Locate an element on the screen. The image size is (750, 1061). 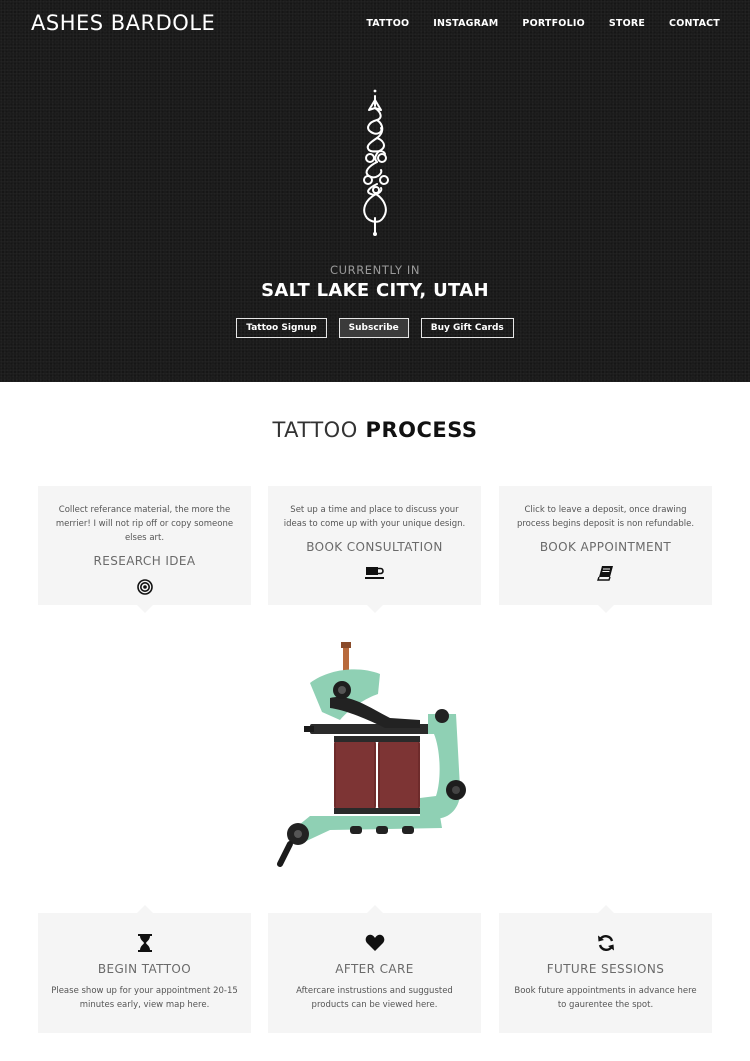
main-nav: TATTOO INSTAGRAM PORTFOLIO STORE CONTACT is located at coordinates (531, 23).